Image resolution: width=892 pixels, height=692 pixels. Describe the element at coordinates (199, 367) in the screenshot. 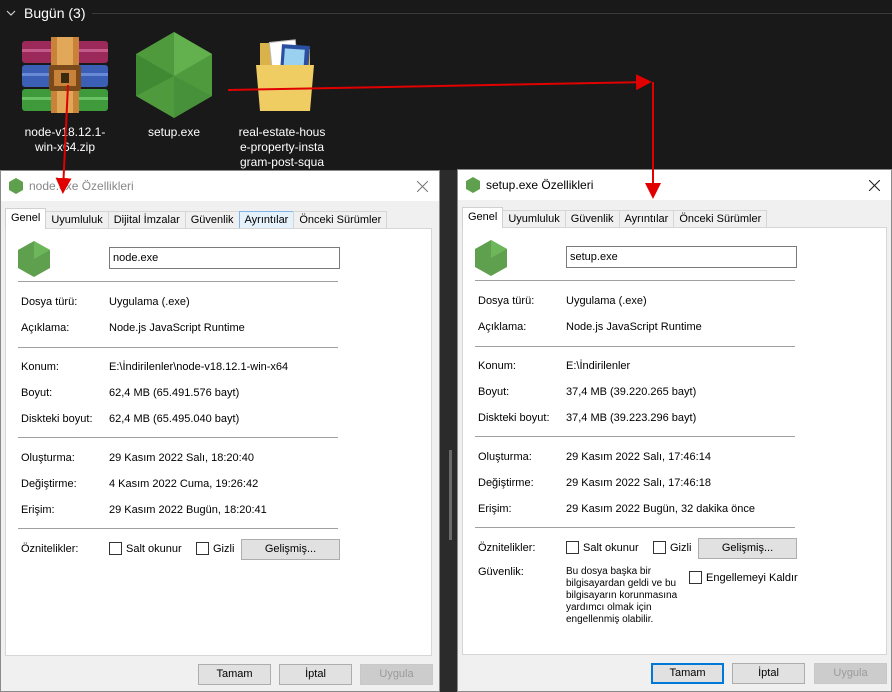

I see `value-location: E:\İndirilenler\node-v18.12.1-win-x64` at that location.